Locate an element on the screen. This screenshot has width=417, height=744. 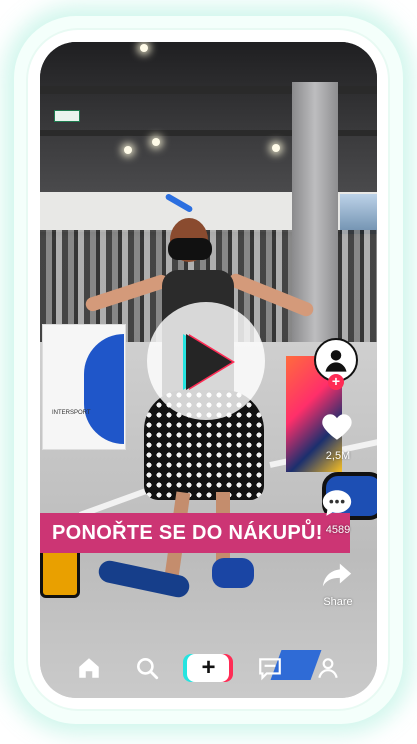
likes-count: 2,5M is located at coordinates (338, 456).